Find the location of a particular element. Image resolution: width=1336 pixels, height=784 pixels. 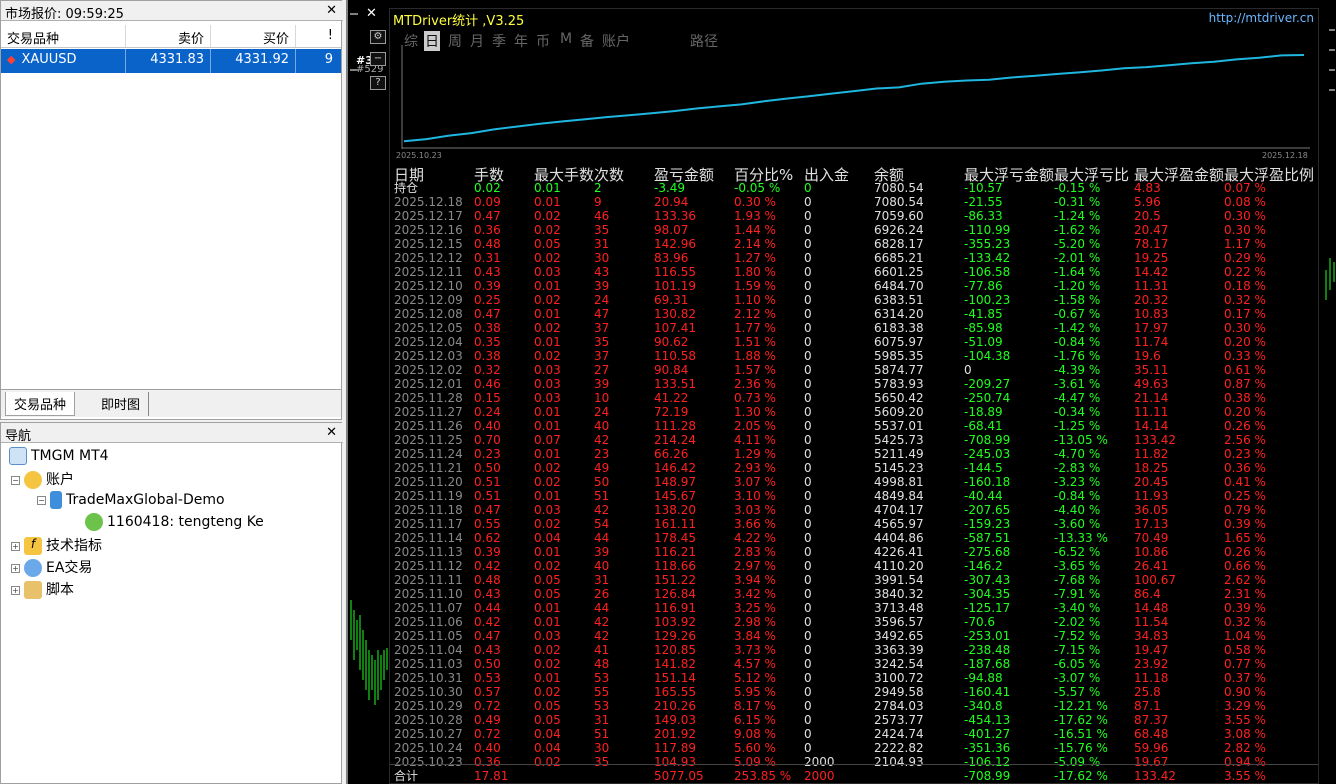

cell-col-pnl: 146.42 is located at coordinates (675, 468).